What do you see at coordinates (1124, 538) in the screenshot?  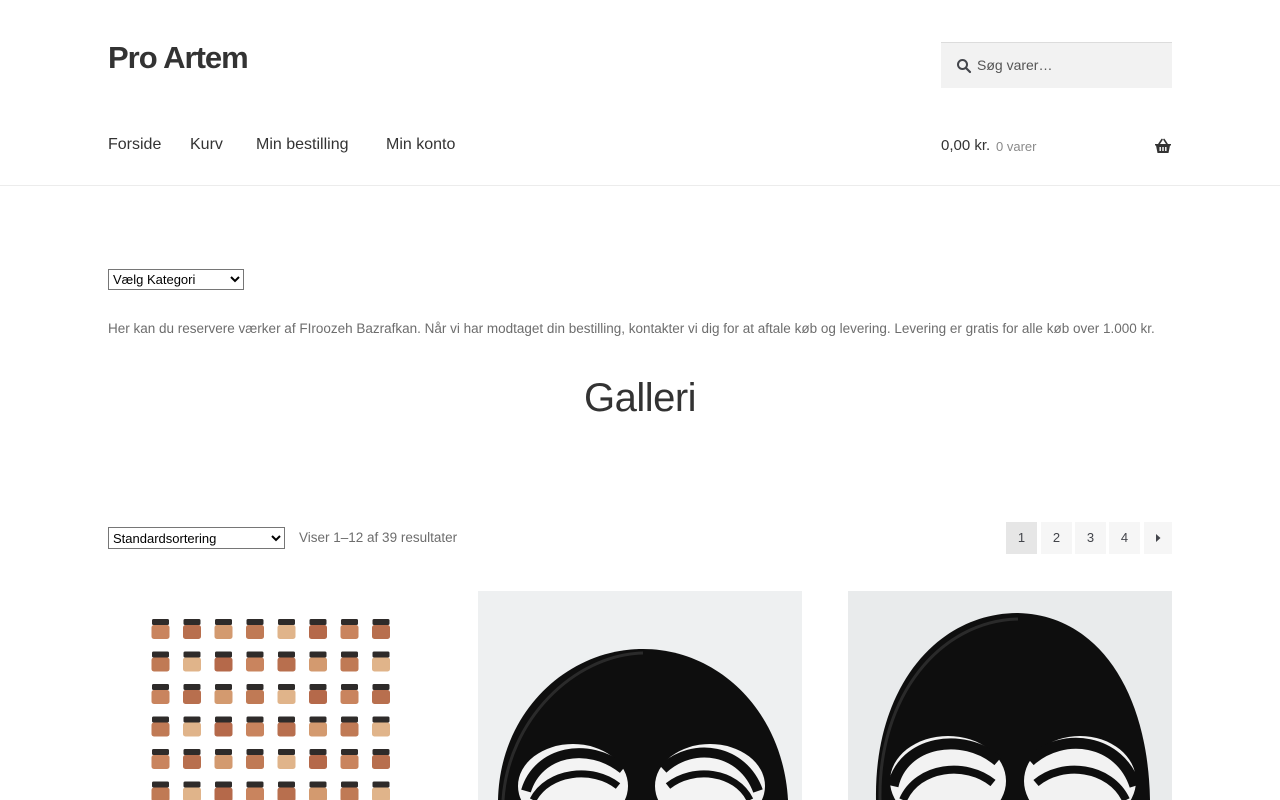 I see `page-4-link: 4` at bounding box center [1124, 538].